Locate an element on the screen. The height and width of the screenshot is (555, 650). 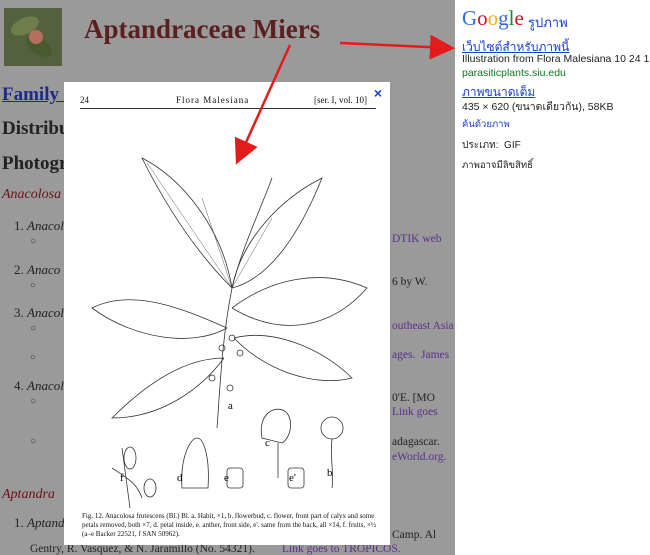
link-goes: Link goes is located at coordinates (415, 412).